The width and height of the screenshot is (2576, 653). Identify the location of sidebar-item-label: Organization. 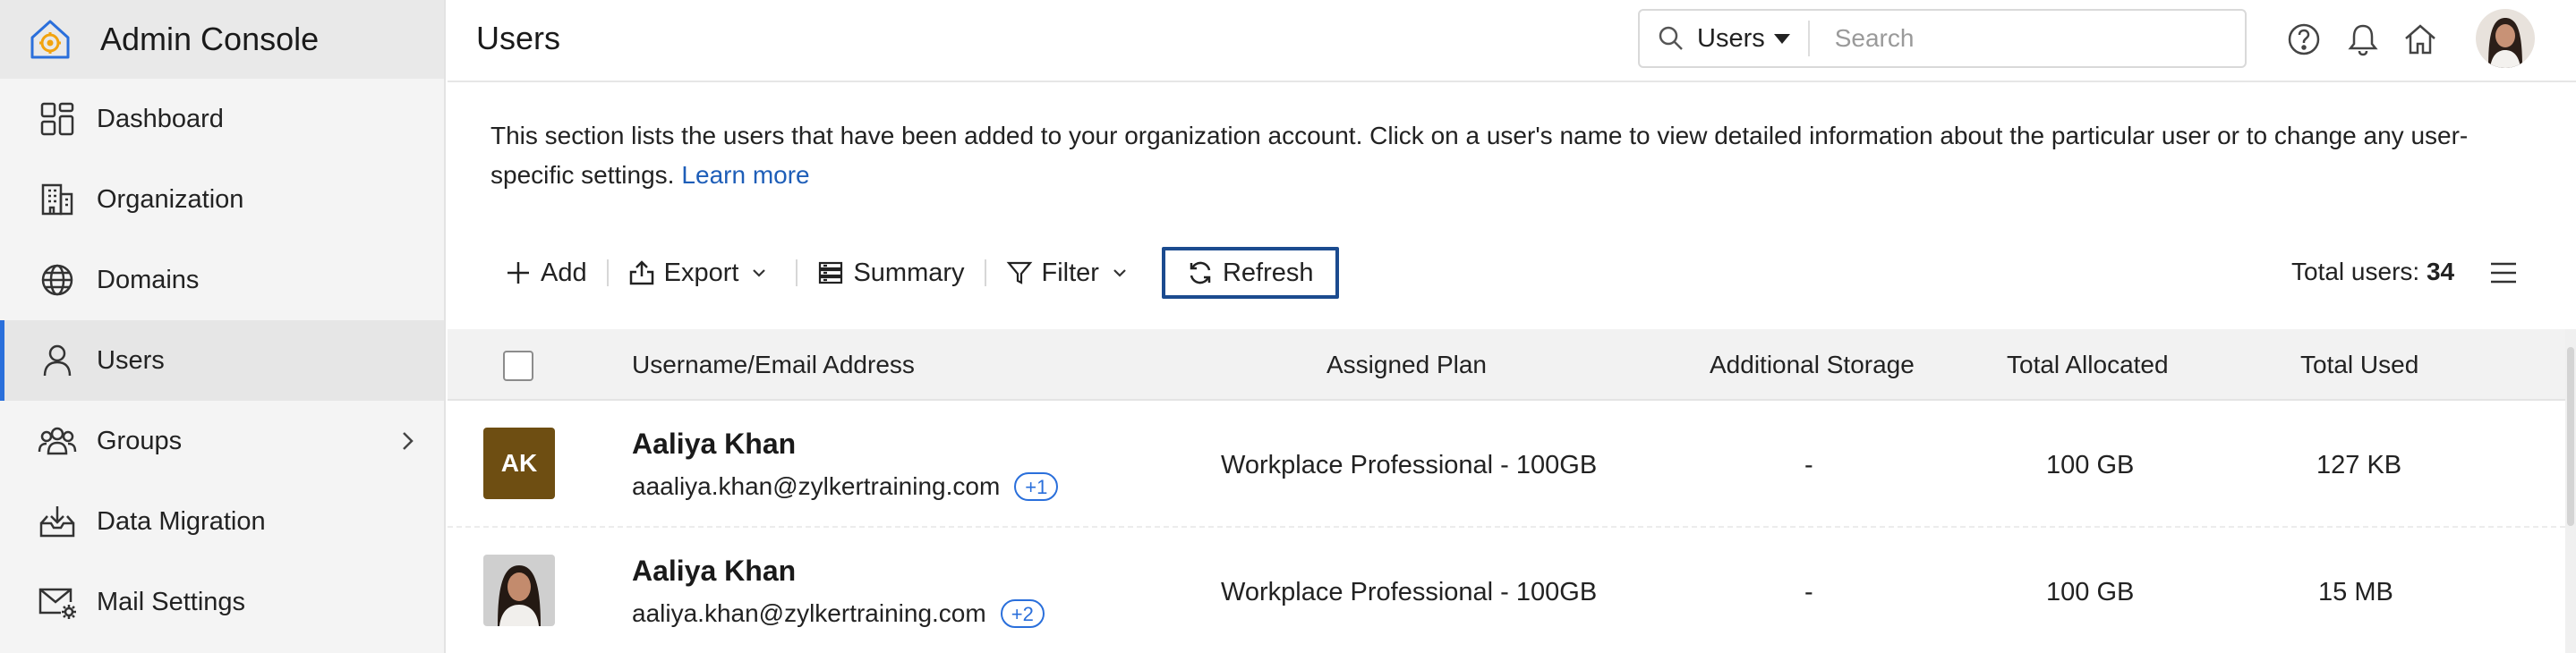
(170, 199).